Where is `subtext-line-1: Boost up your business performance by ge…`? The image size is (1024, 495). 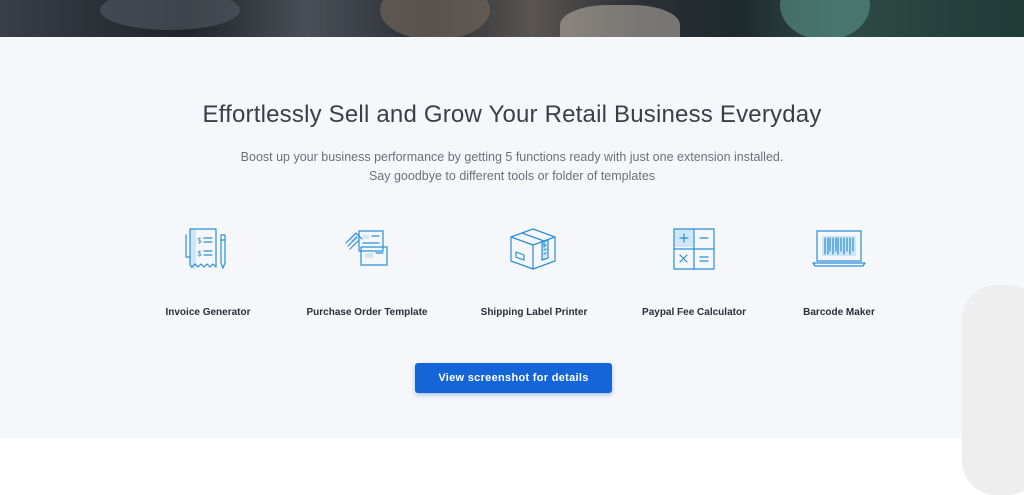 subtext-line-1: Boost up your business performance by ge… is located at coordinates (512, 157).